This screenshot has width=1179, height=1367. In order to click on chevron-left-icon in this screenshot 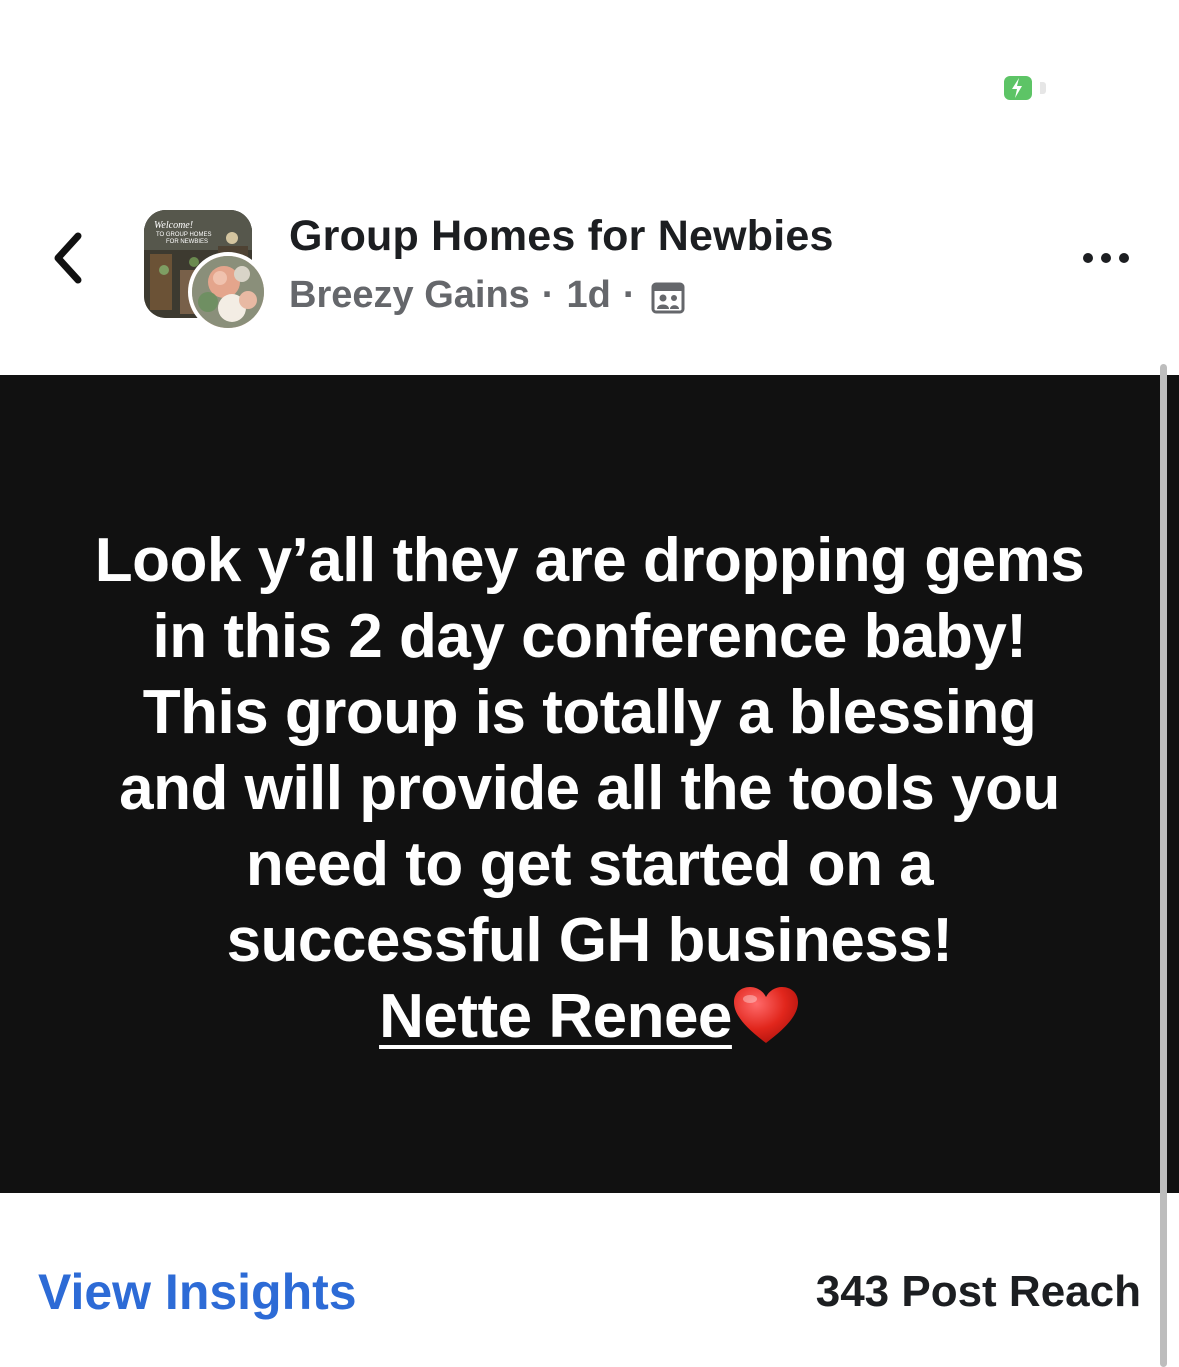, I will do `click(68, 258)`.